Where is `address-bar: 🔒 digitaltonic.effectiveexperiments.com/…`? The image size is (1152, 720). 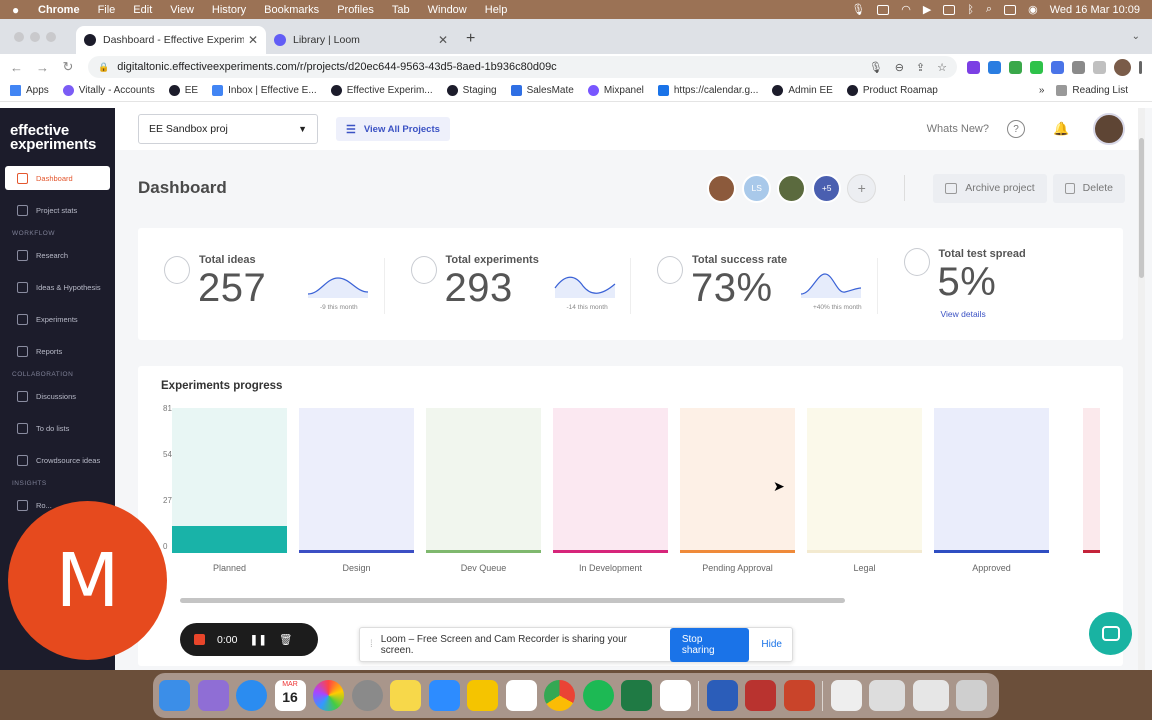 address-bar: 🔒 digitaltonic.effectiveexperiments.com/… is located at coordinates (522, 67).